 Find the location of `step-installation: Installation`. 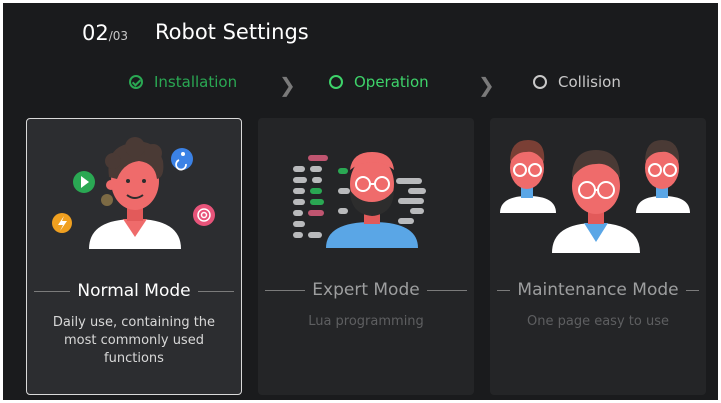

step-installation: Installation is located at coordinates (183, 82).